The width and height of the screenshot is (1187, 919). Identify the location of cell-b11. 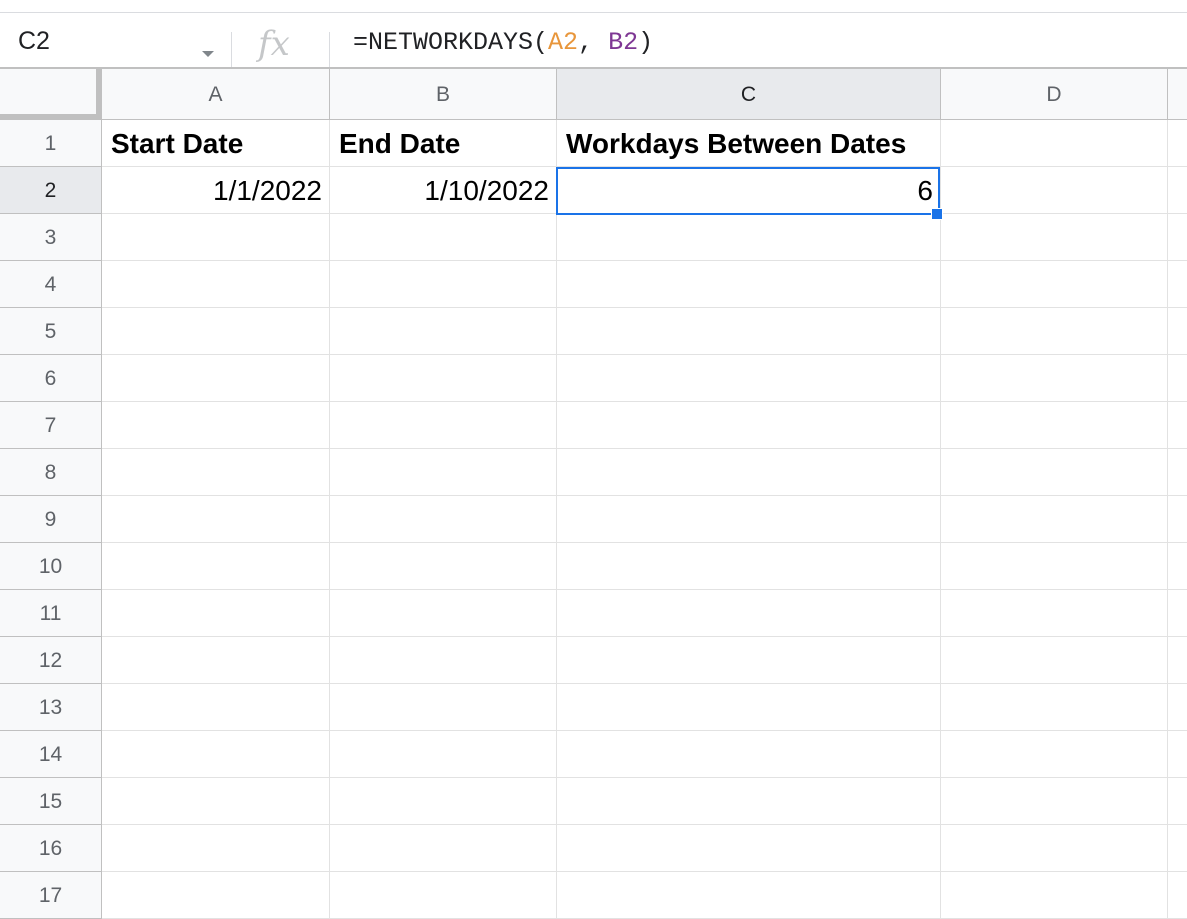
(443, 613).